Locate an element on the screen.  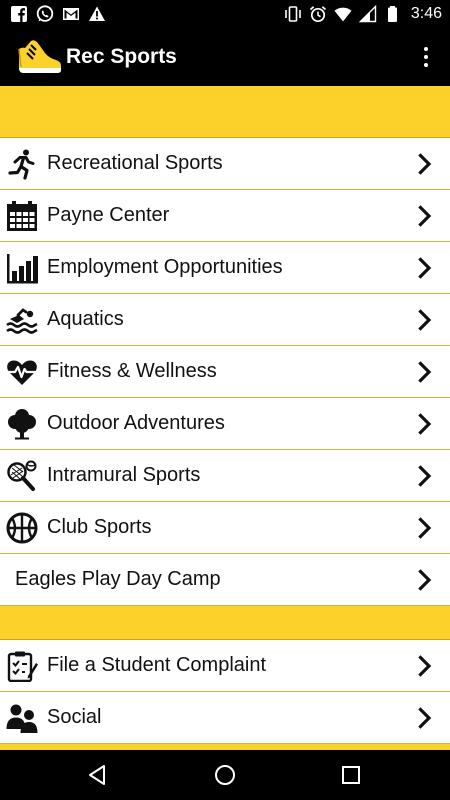
menu-item-eagles-play-day-camp: Eagles Play Day Camp is located at coordinates (225, 580).